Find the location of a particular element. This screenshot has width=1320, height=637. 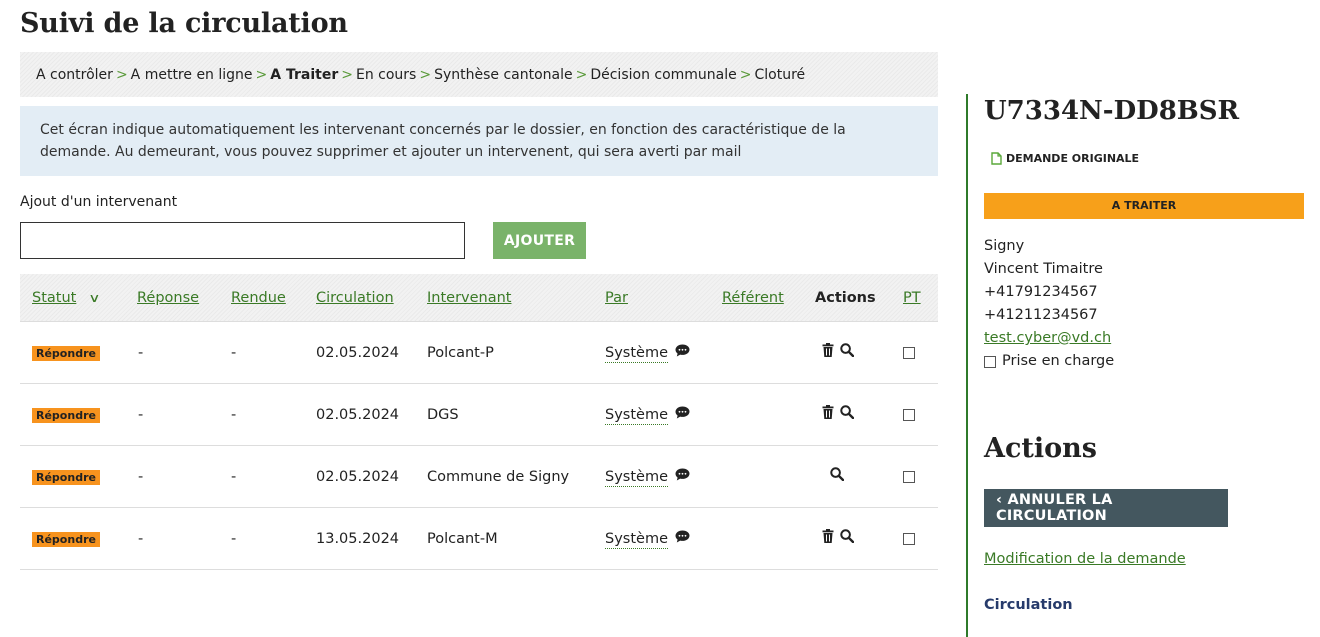

status-badge: A TRAITER is located at coordinates (1144, 206).